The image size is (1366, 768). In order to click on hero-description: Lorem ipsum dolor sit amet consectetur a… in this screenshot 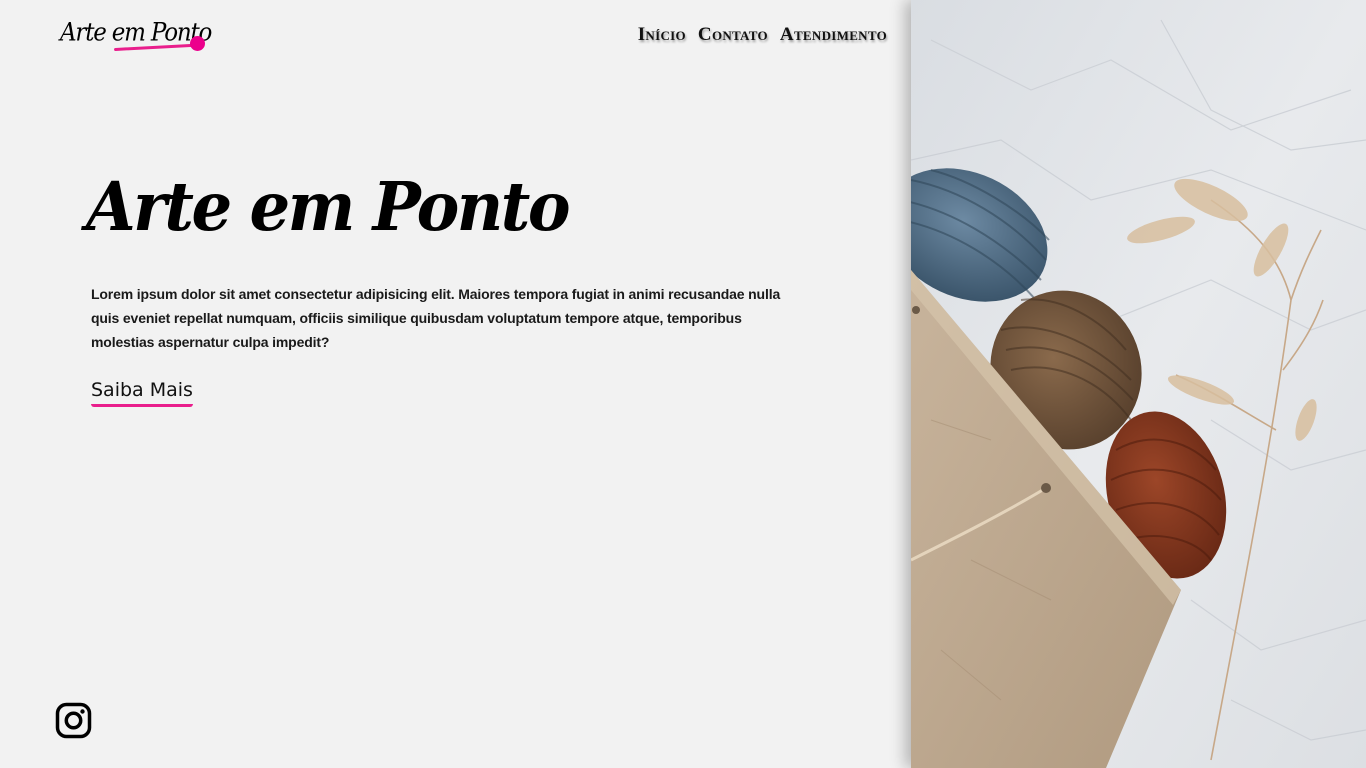, I will do `click(436, 318)`.